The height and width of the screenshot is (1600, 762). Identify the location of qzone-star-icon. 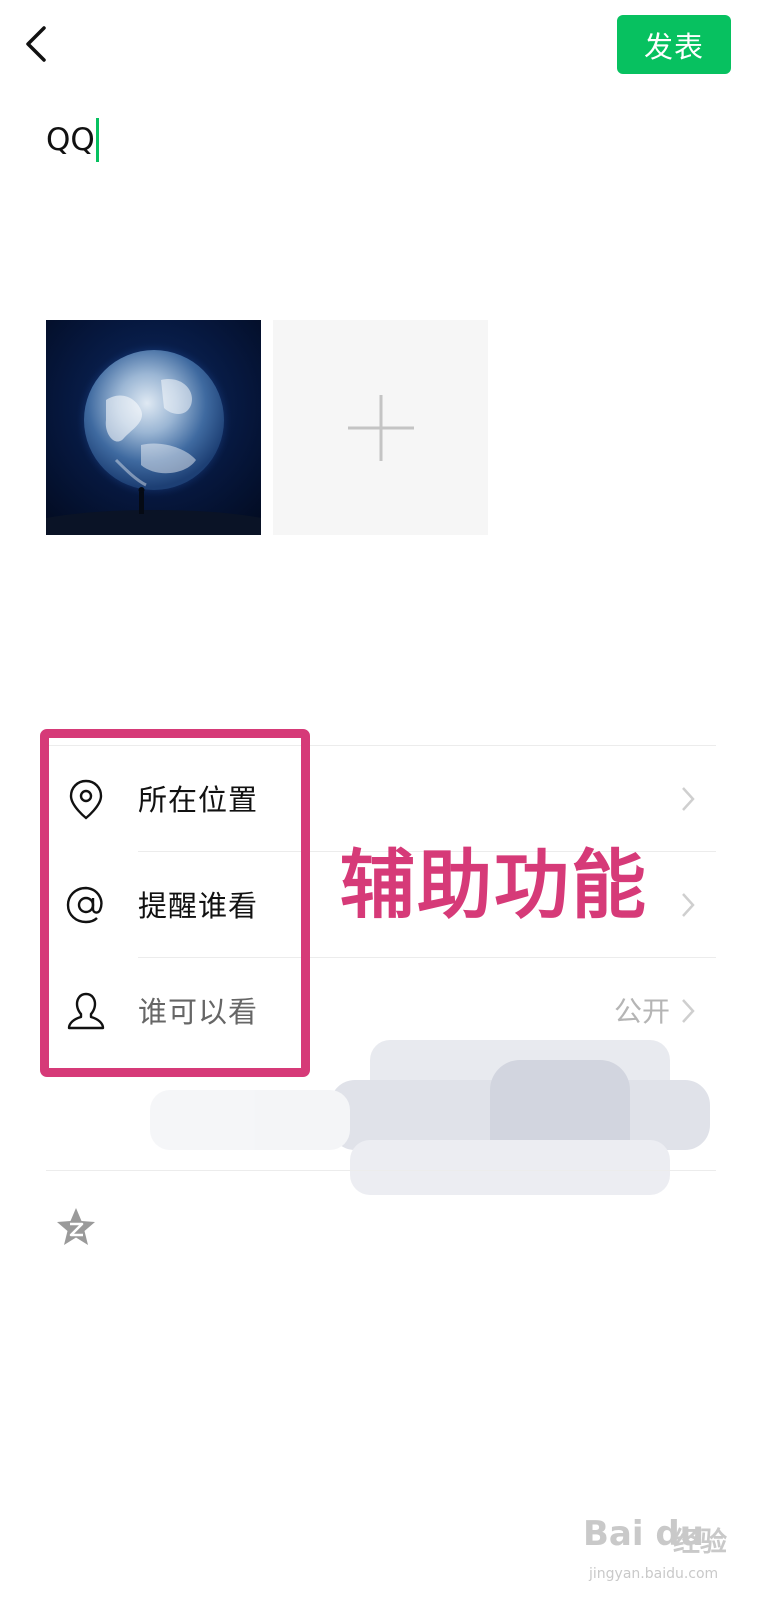
(76, 1226).